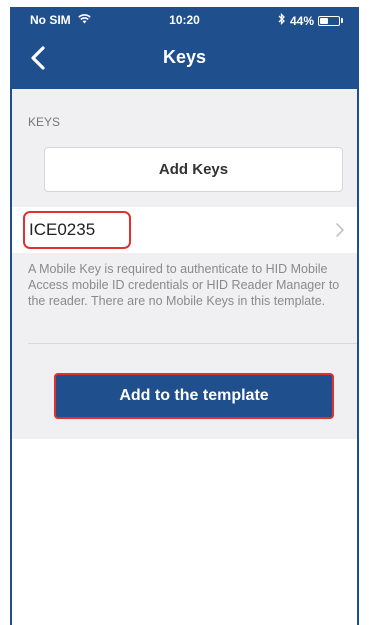 The height and width of the screenshot is (625, 369). What do you see at coordinates (340, 230) in the screenshot?
I see `chevron-right-icon` at bounding box center [340, 230].